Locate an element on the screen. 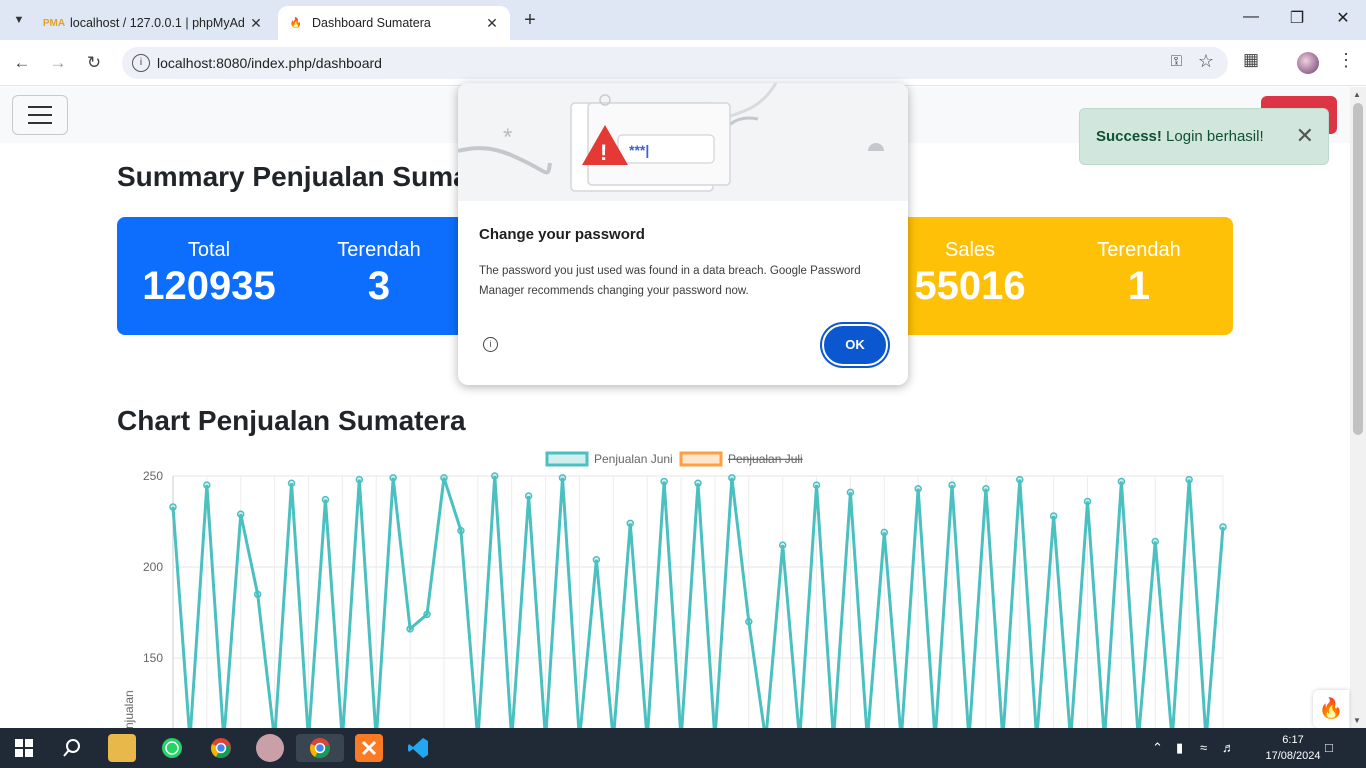 The height and width of the screenshot is (768, 1366). stat-label: Sales is located at coordinates (970, 250).